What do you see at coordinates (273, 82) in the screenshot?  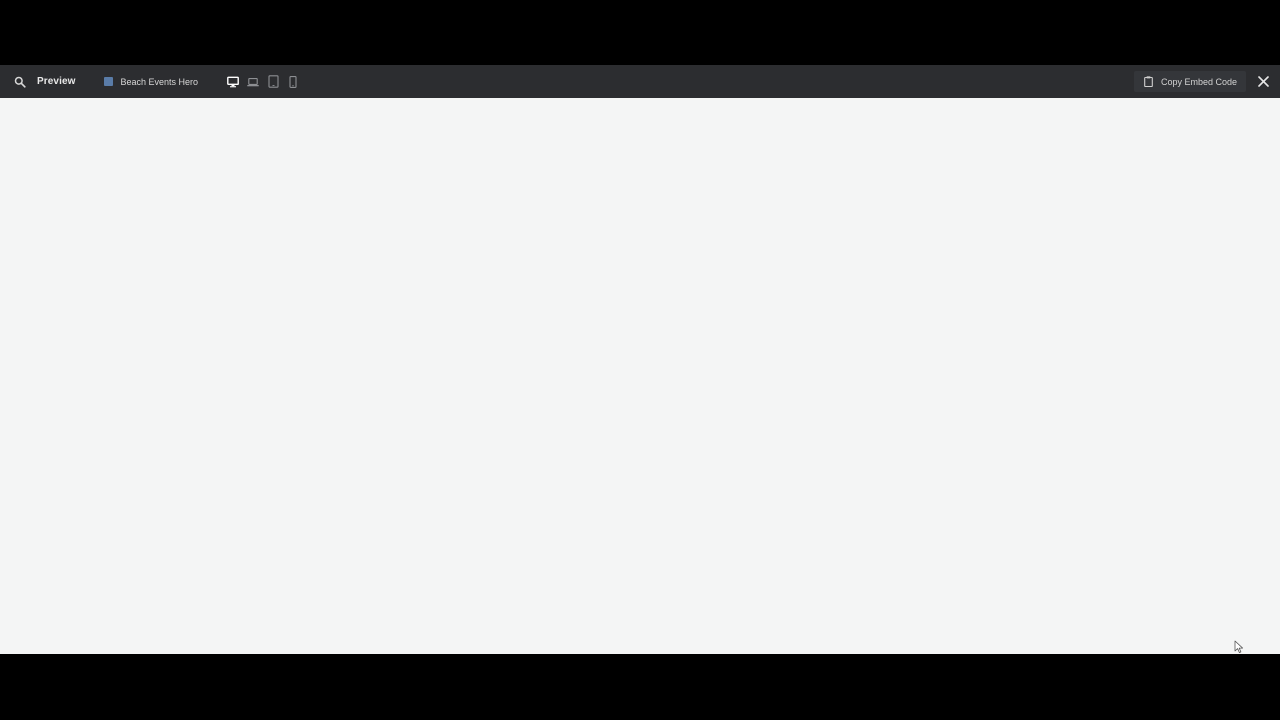 I see `tablet-icon` at bounding box center [273, 82].